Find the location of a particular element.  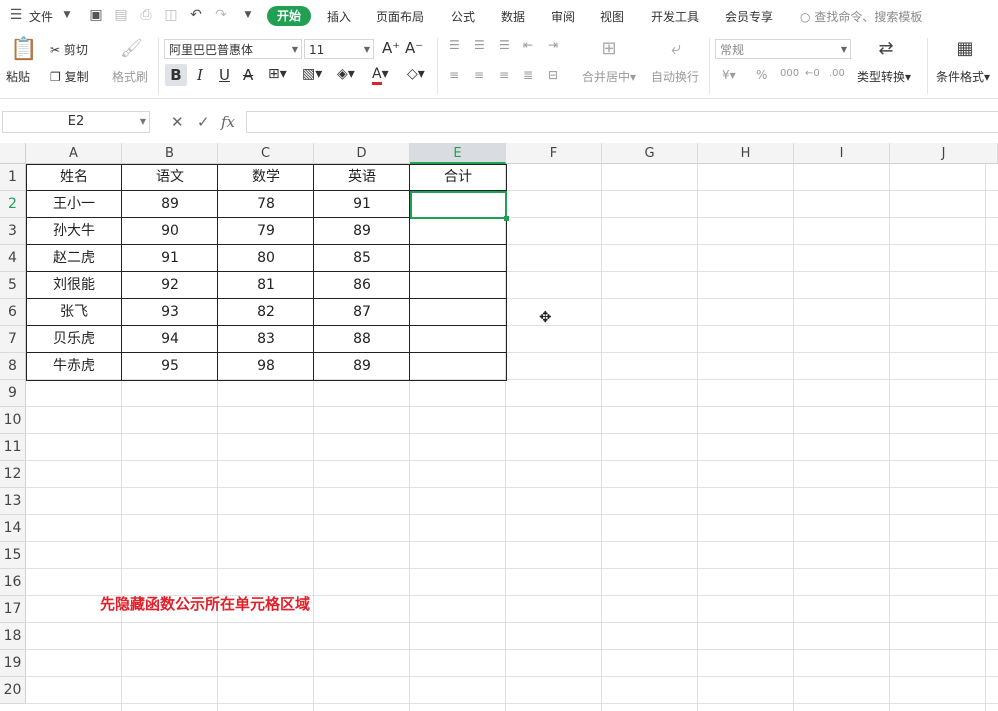

print-icon: ⎙ is located at coordinates (146, 15).